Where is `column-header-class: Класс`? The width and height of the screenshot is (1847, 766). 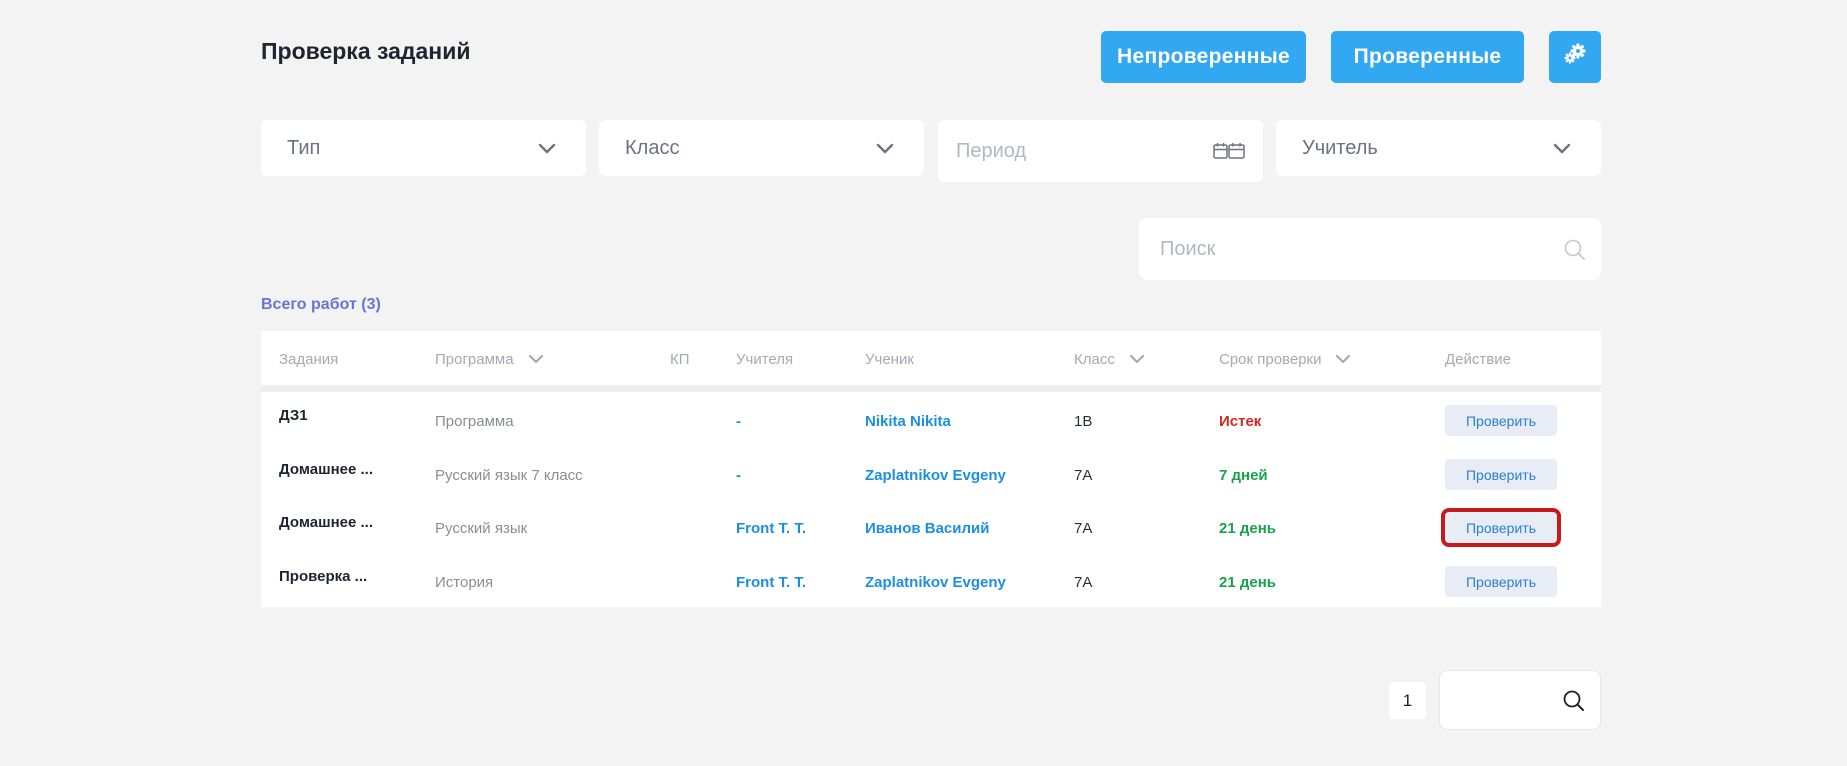 column-header-class: Класс is located at coordinates (1109, 359).